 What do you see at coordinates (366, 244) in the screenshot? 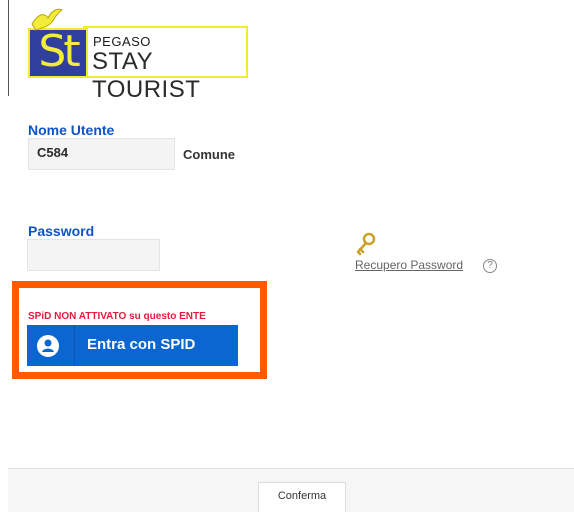
I see `key-icon` at bounding box center [366, 244].